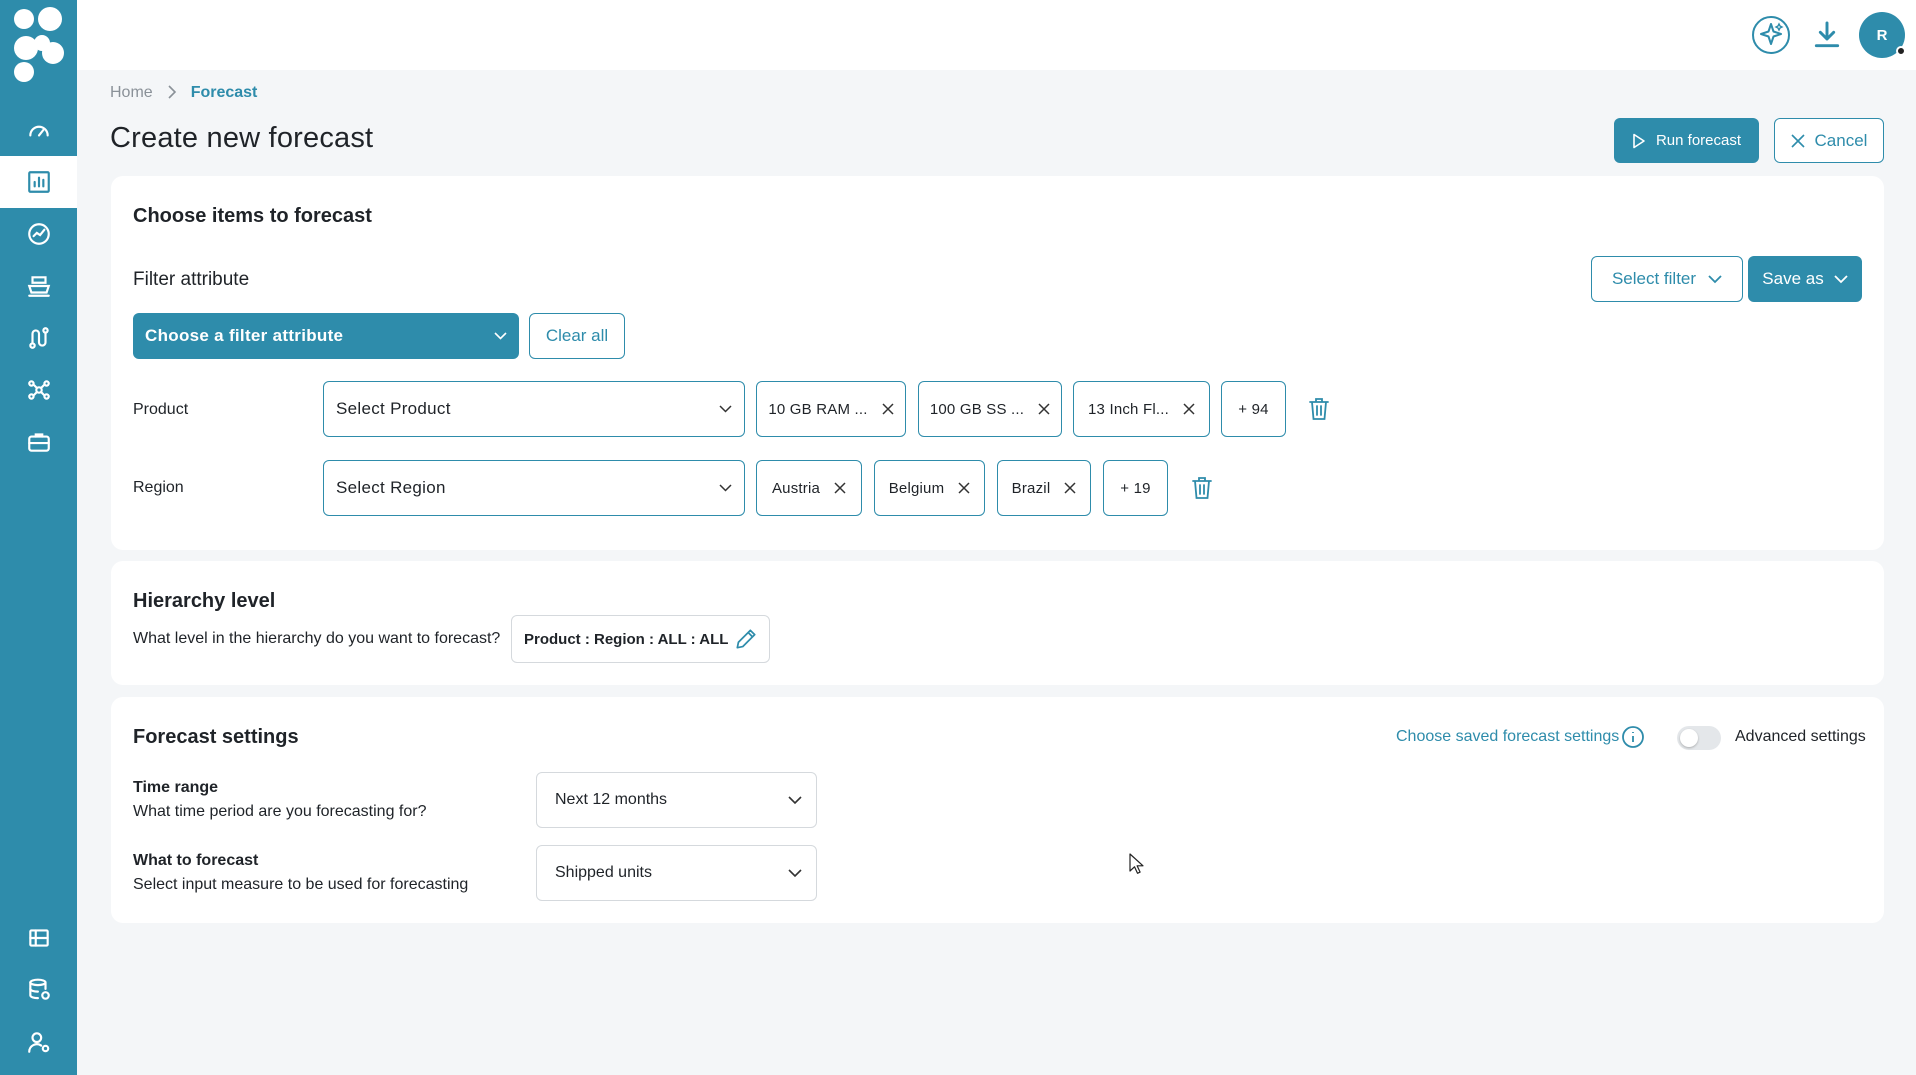  I want to click on play-icon, so click(1639, 140).